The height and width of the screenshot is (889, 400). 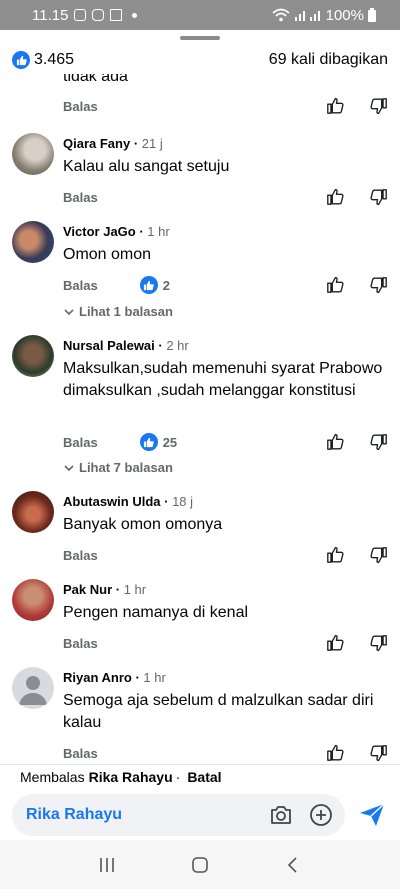 I want to click on camera-icon, so click(x=281, y=815).